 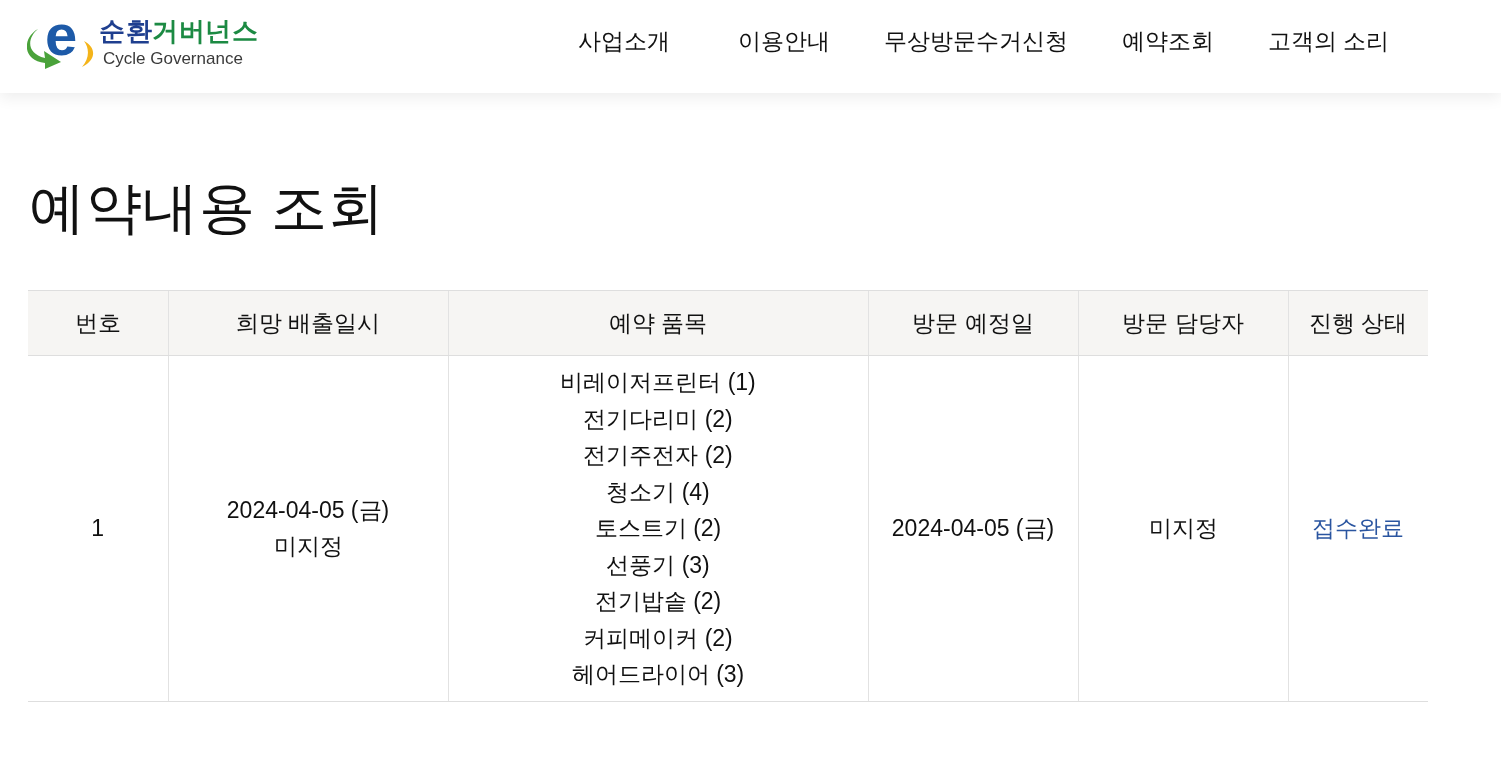 I want to click on table-cell: 미지정, so click(x=1183, y=528).